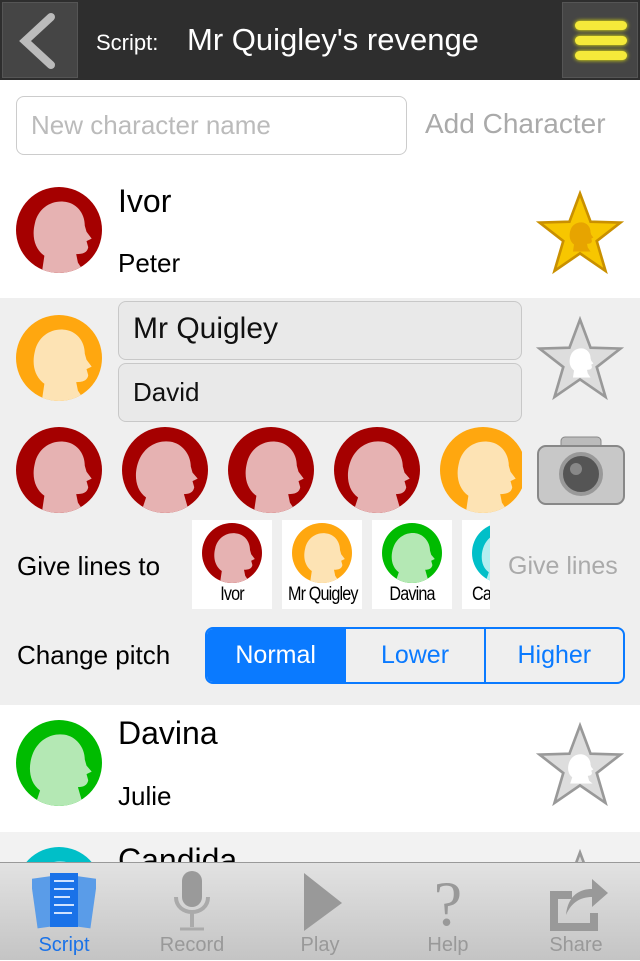  What do you see at coordinates (165, 470) in the screenshot?
I see `avatar-choice-red-female` at bounding box center [165, 470].